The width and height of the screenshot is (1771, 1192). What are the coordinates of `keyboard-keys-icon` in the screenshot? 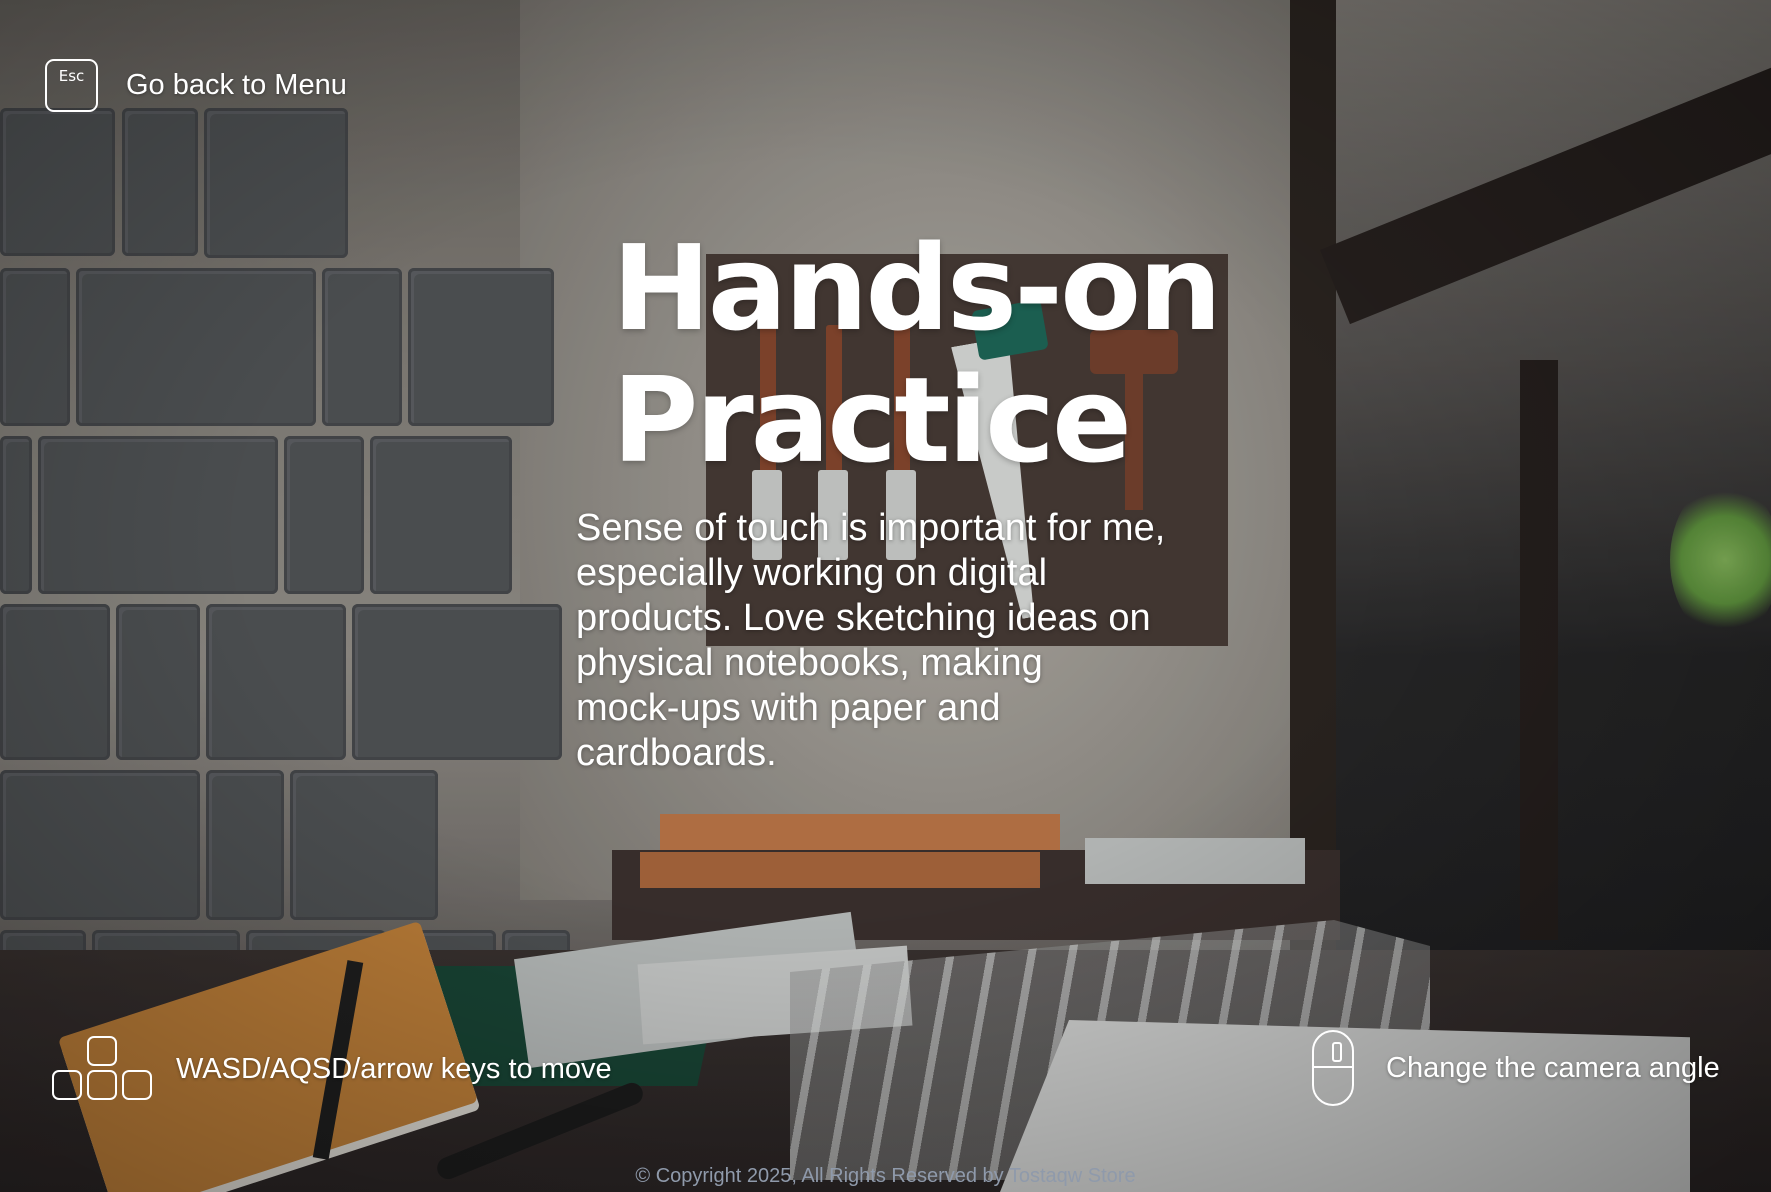 It's located at (102, 1069).